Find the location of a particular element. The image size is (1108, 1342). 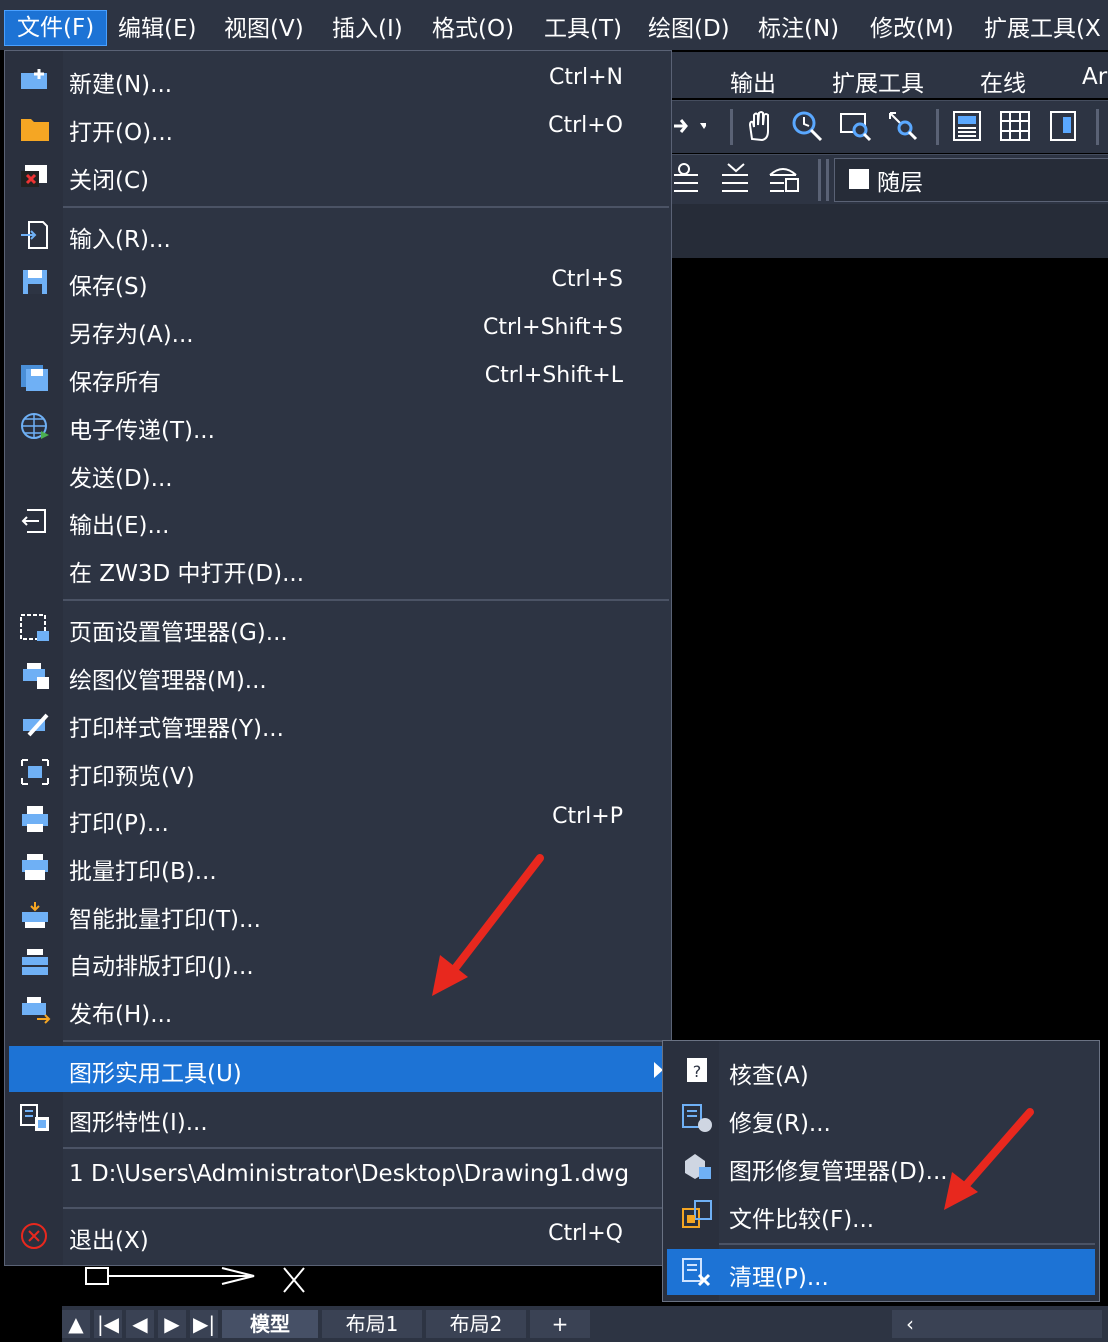

audit-icon: ? is located at coordinates (697, 1070).